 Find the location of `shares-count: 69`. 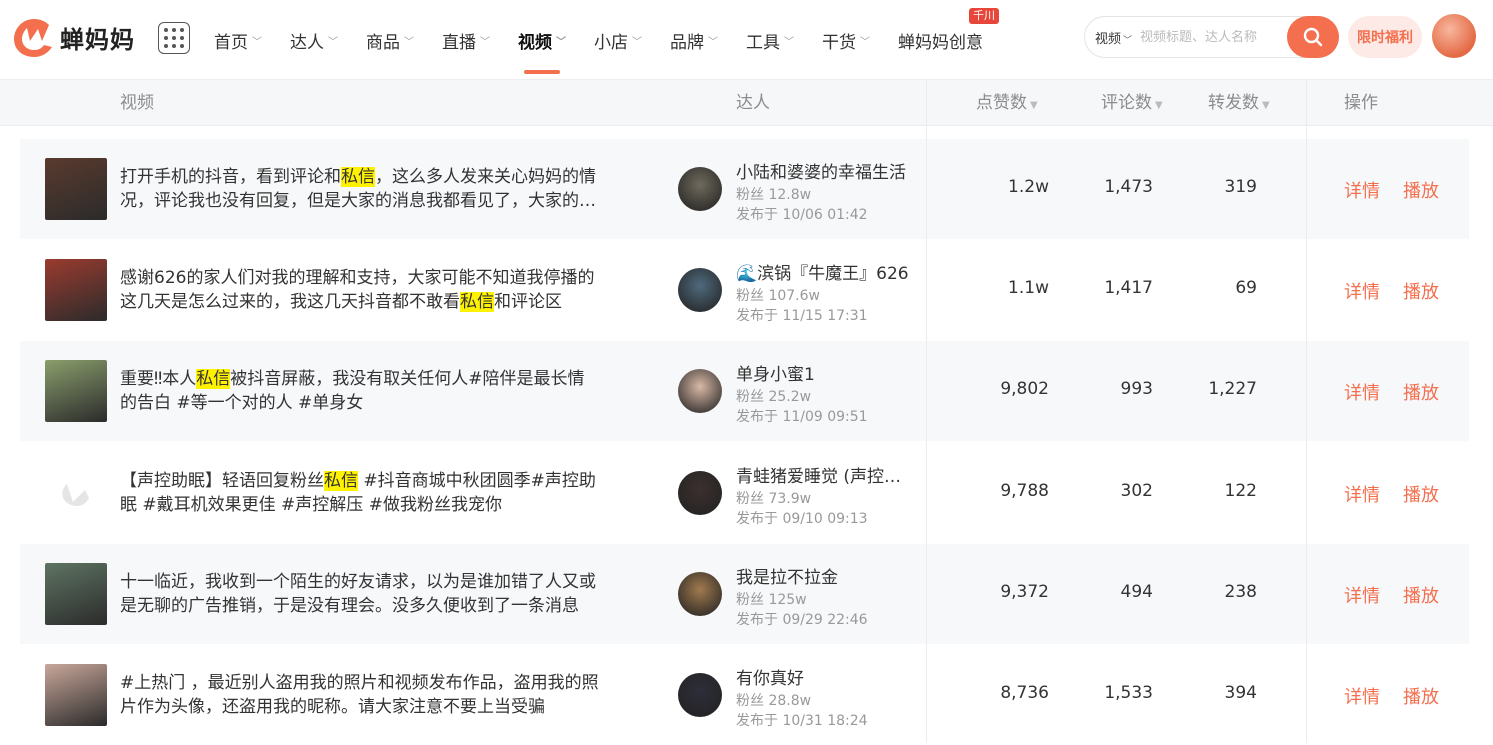

shares-count: 69 is located at coordinates (1246, 288).